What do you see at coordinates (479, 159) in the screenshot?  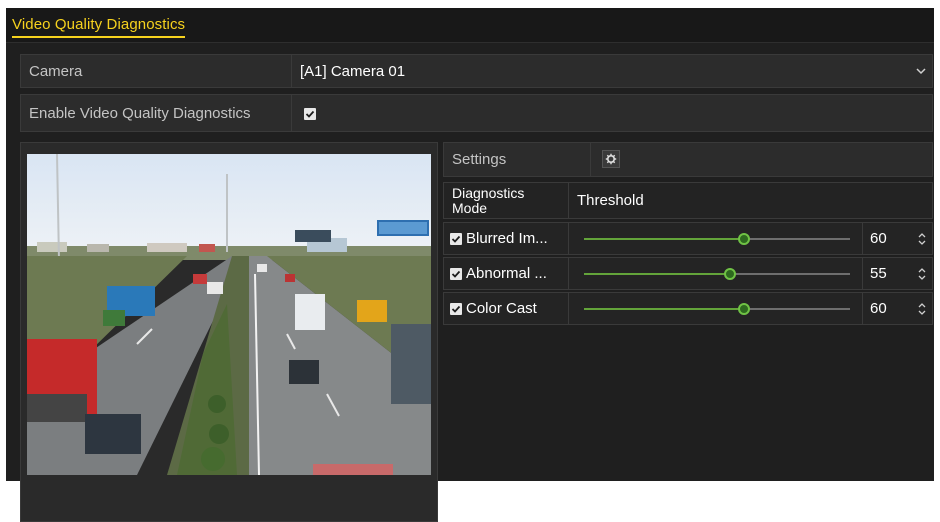 I see `settings-label: Settings` at bounding box center [479, 159].